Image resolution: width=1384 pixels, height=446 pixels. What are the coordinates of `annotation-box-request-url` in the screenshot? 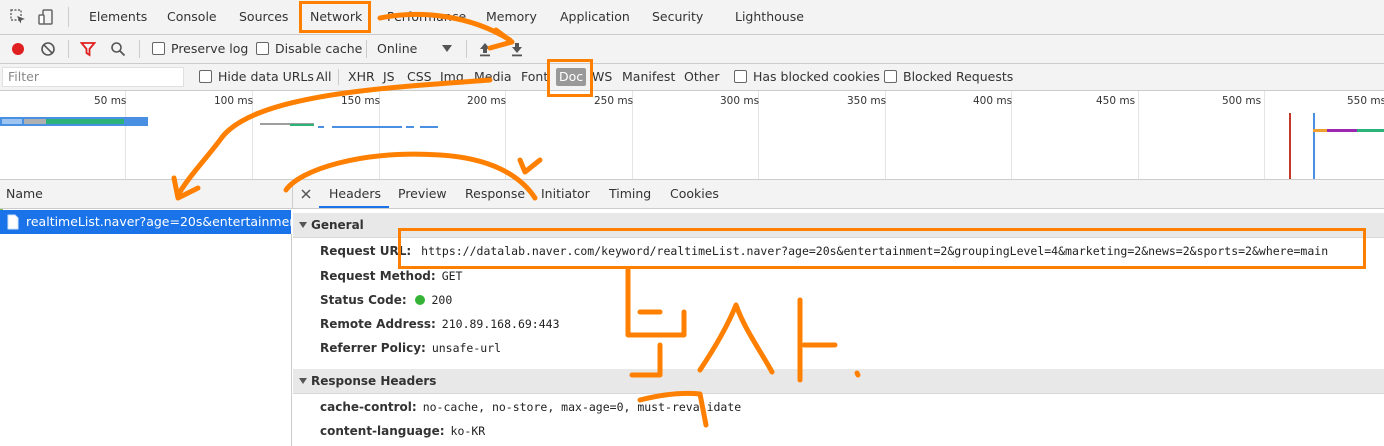 It's located at (882, 248).